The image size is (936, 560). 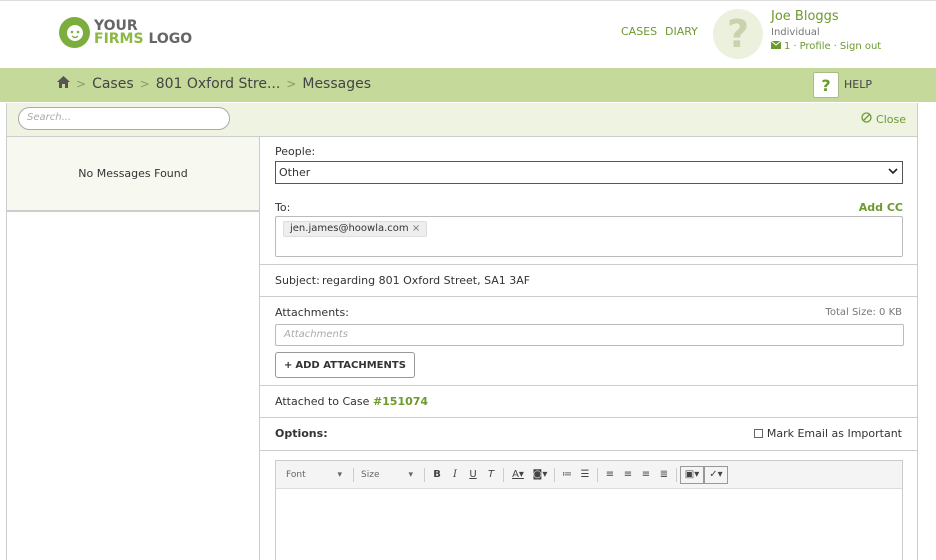 What do you see at coordinates (119, 38) in the screenshot?
I see `logo-line2a: FIRMS` at bounding box center [119, 38].